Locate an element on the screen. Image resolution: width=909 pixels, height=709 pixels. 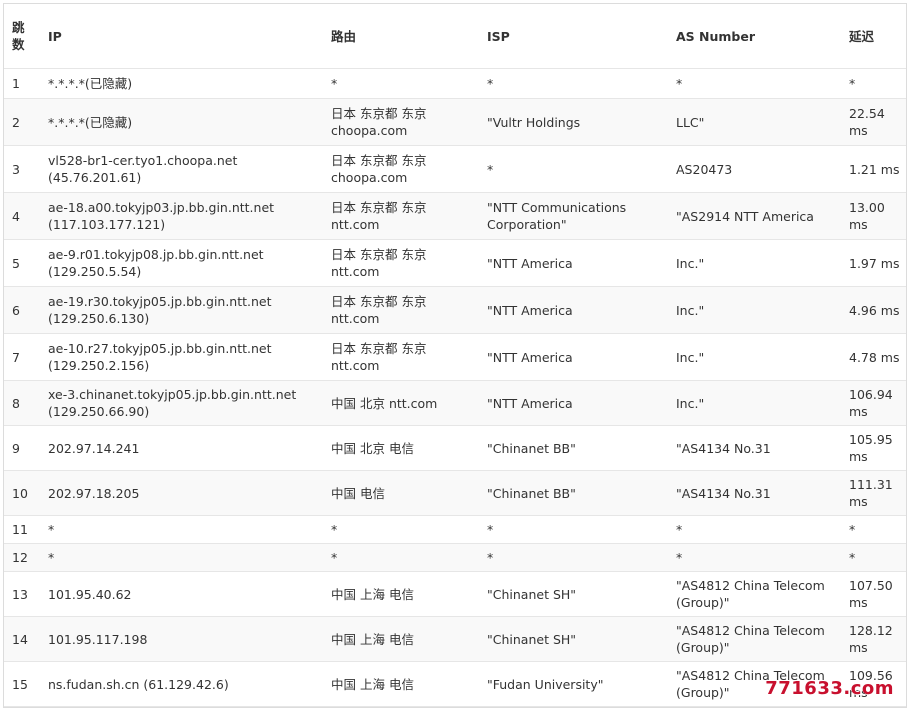
cell-latency: 4.96 ms is located at coordinates (873, 310).